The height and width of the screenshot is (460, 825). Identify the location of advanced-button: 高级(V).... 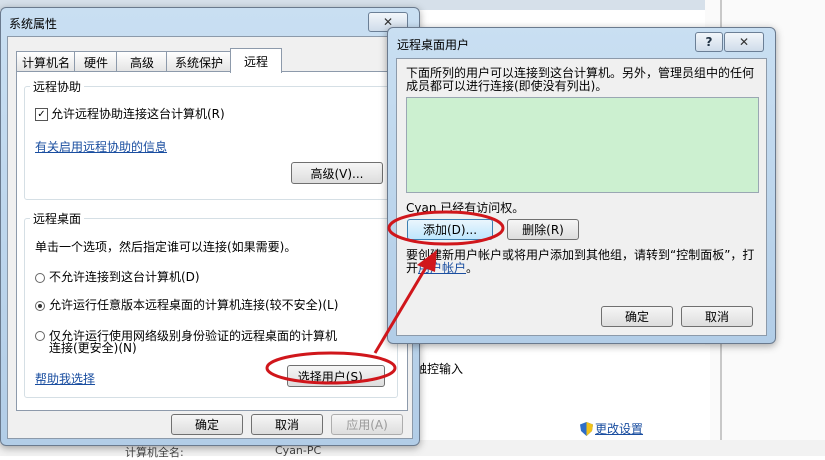
(337, 173).